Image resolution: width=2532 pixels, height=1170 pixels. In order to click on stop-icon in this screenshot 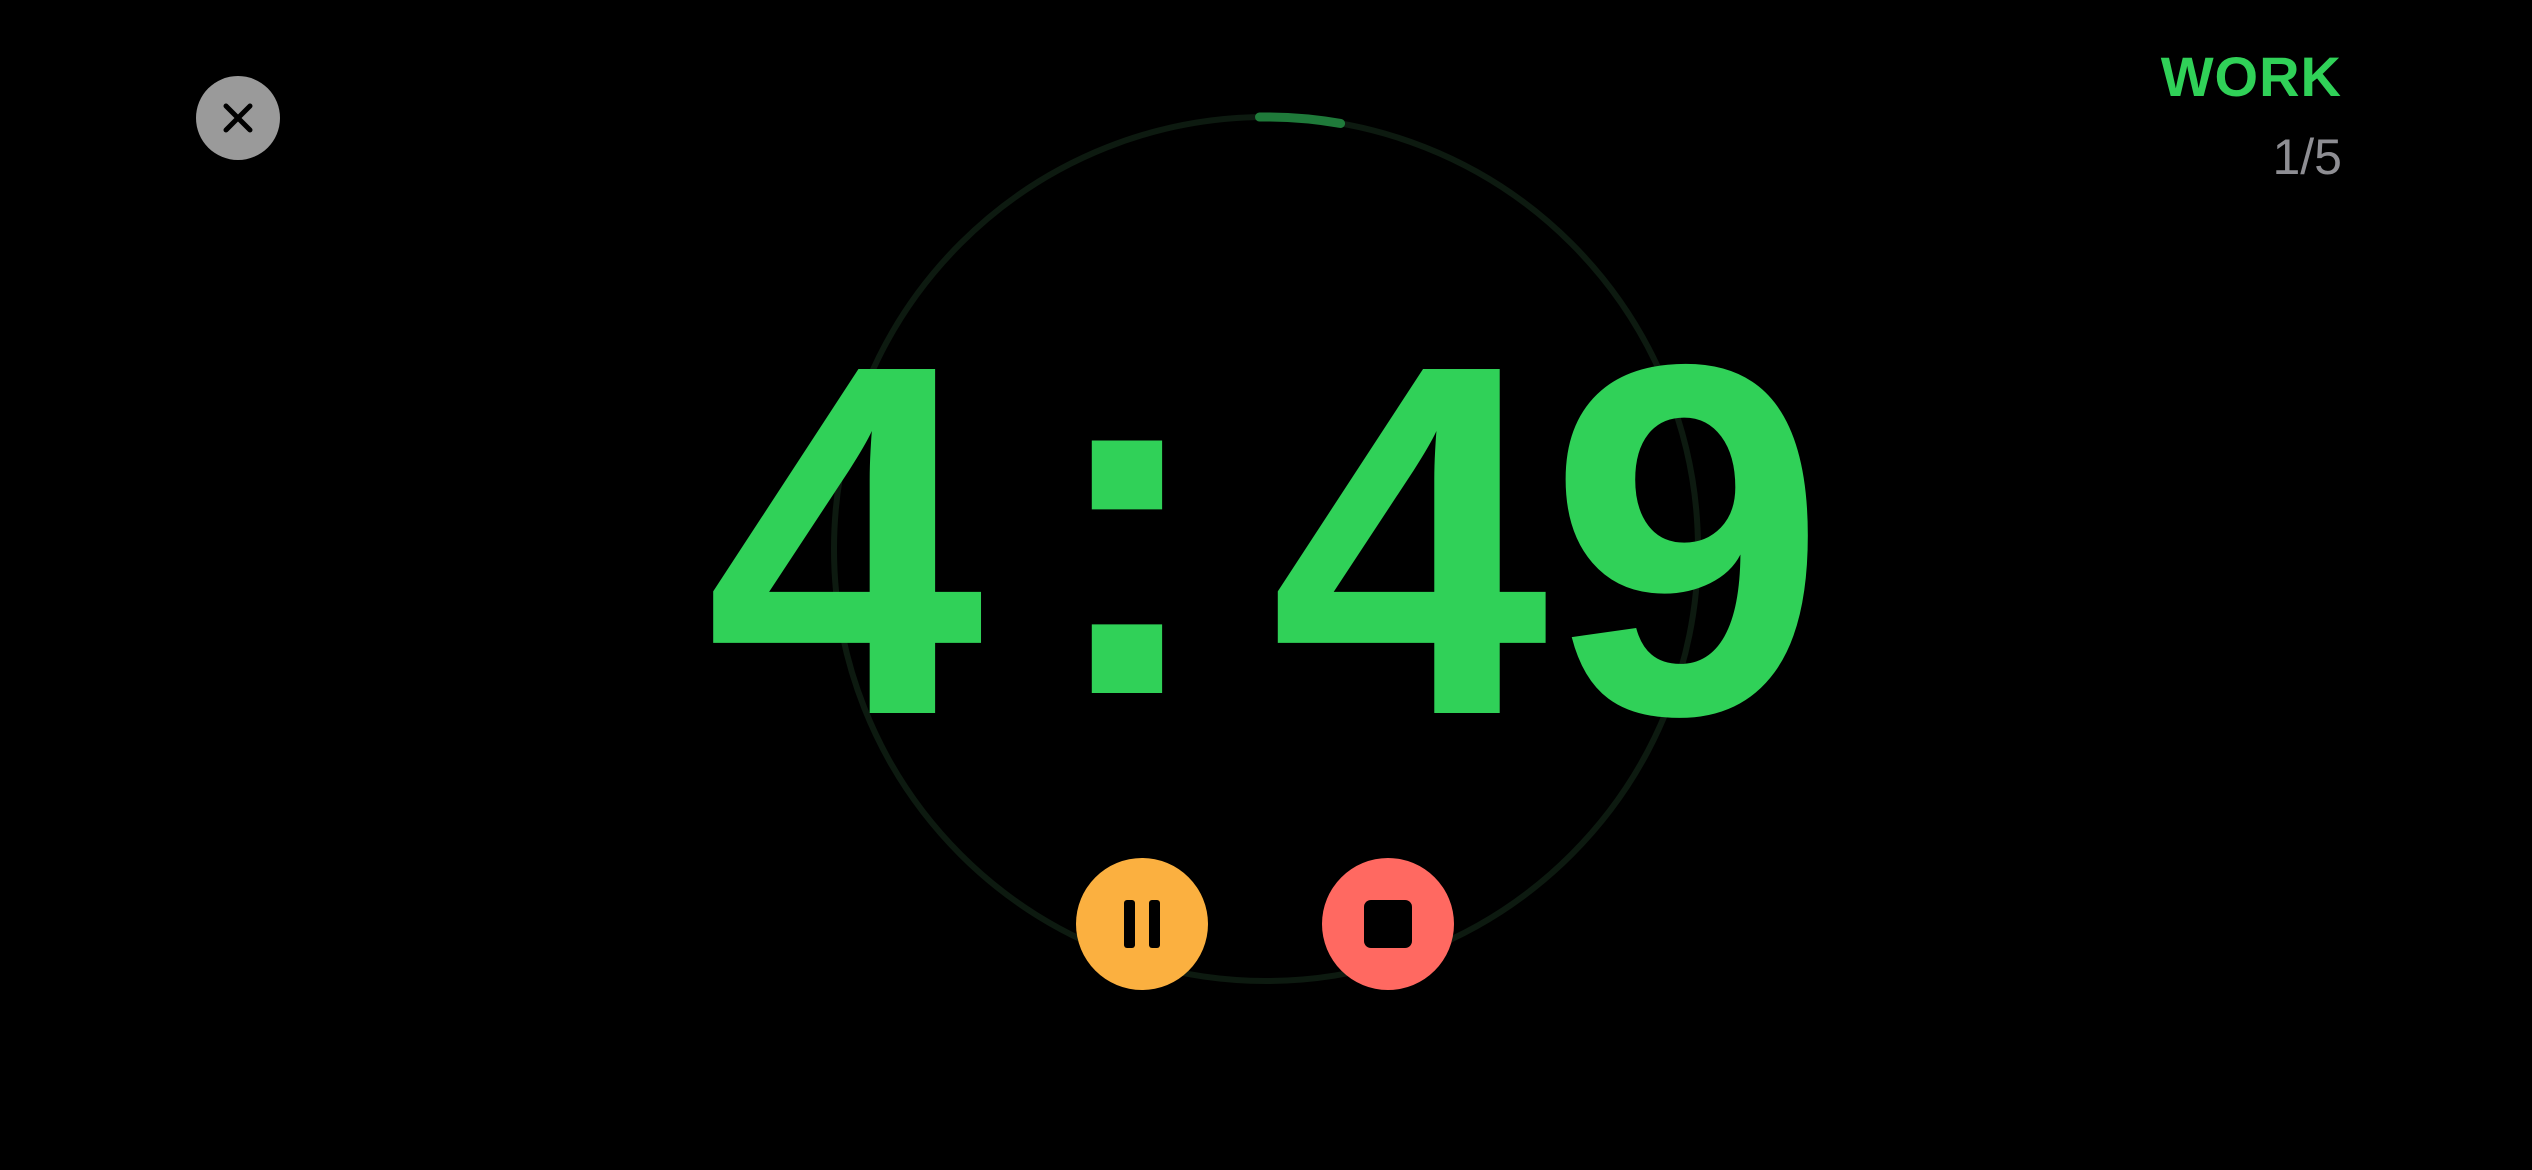, I will do `click(1388, 924)`.